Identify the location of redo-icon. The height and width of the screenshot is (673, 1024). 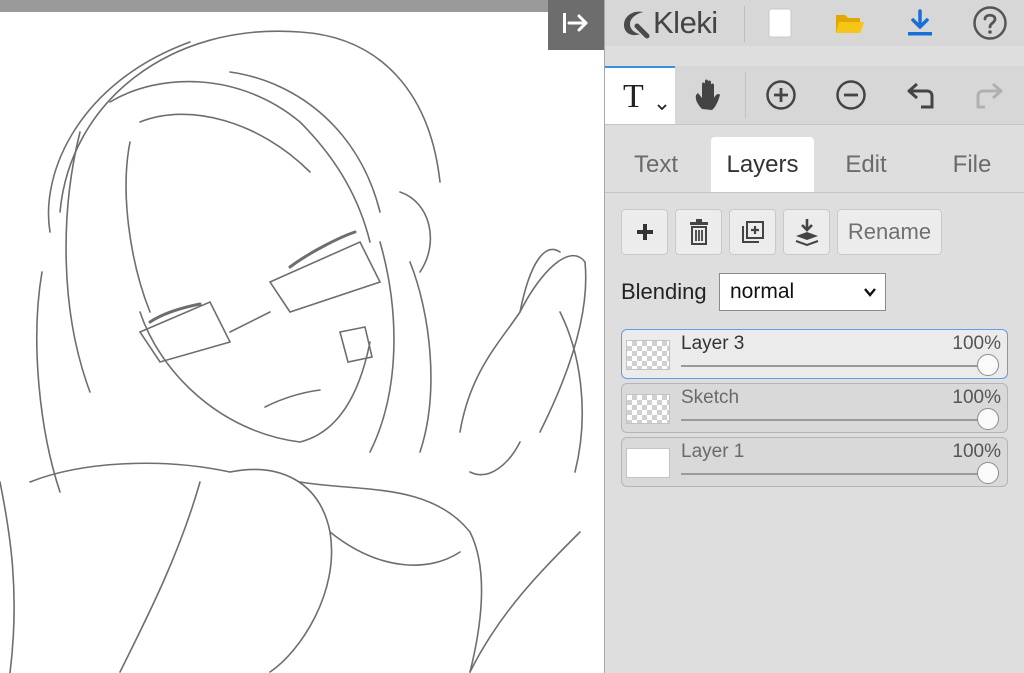
(989, 95).